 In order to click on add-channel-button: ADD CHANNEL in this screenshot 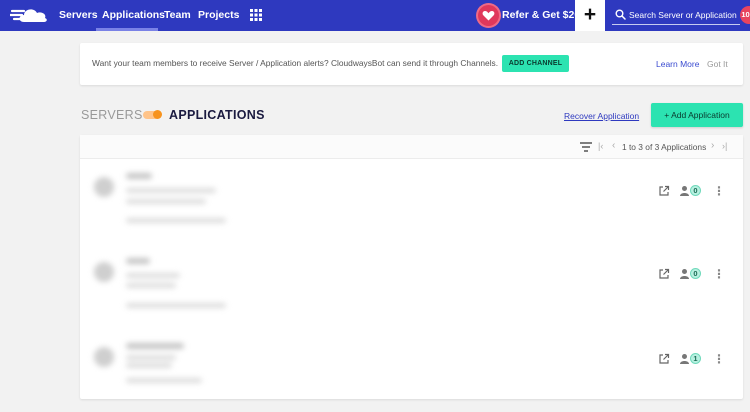, I will do `click(535, 63)`.